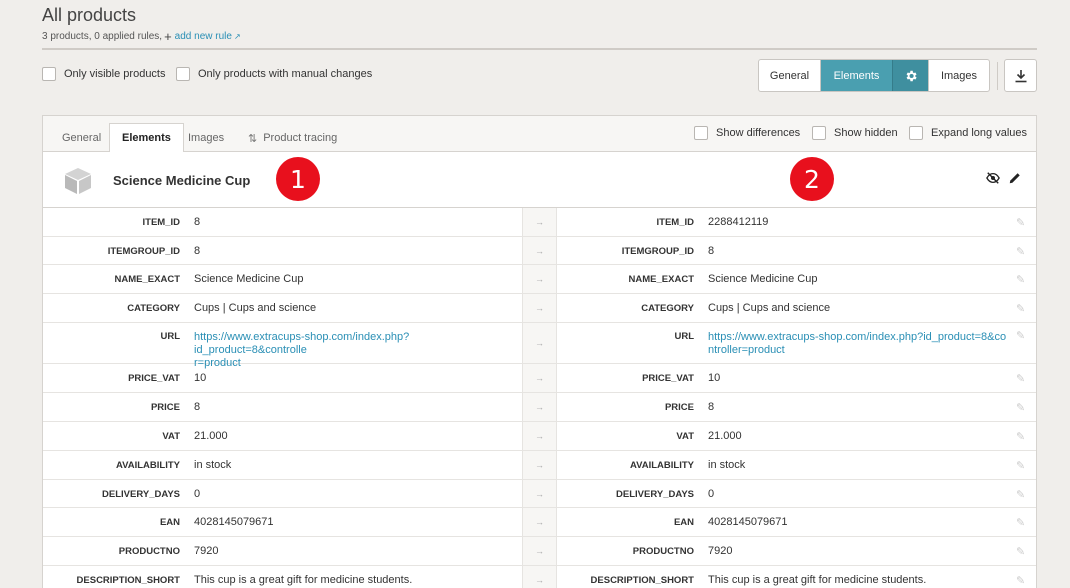 This screenshot has height=588, width=1070. What do you see at coordinates (763, 279) in the screenshot?
I see `right-field-value: Science Medicine Cup` at bounding box center [763, 279].